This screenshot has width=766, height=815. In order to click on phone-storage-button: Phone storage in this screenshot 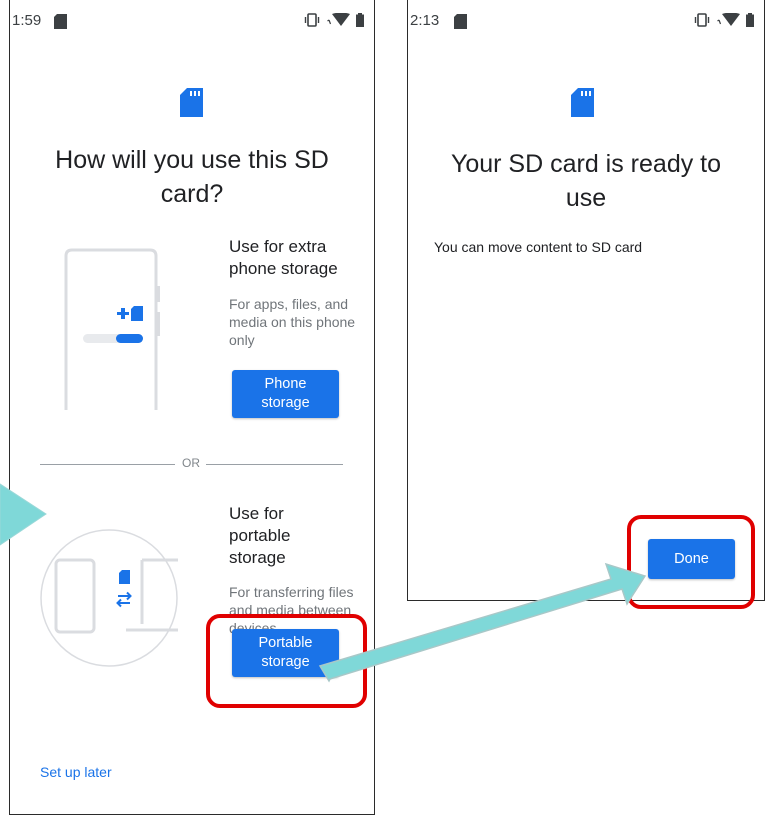, I will do `click(285, 394)`.